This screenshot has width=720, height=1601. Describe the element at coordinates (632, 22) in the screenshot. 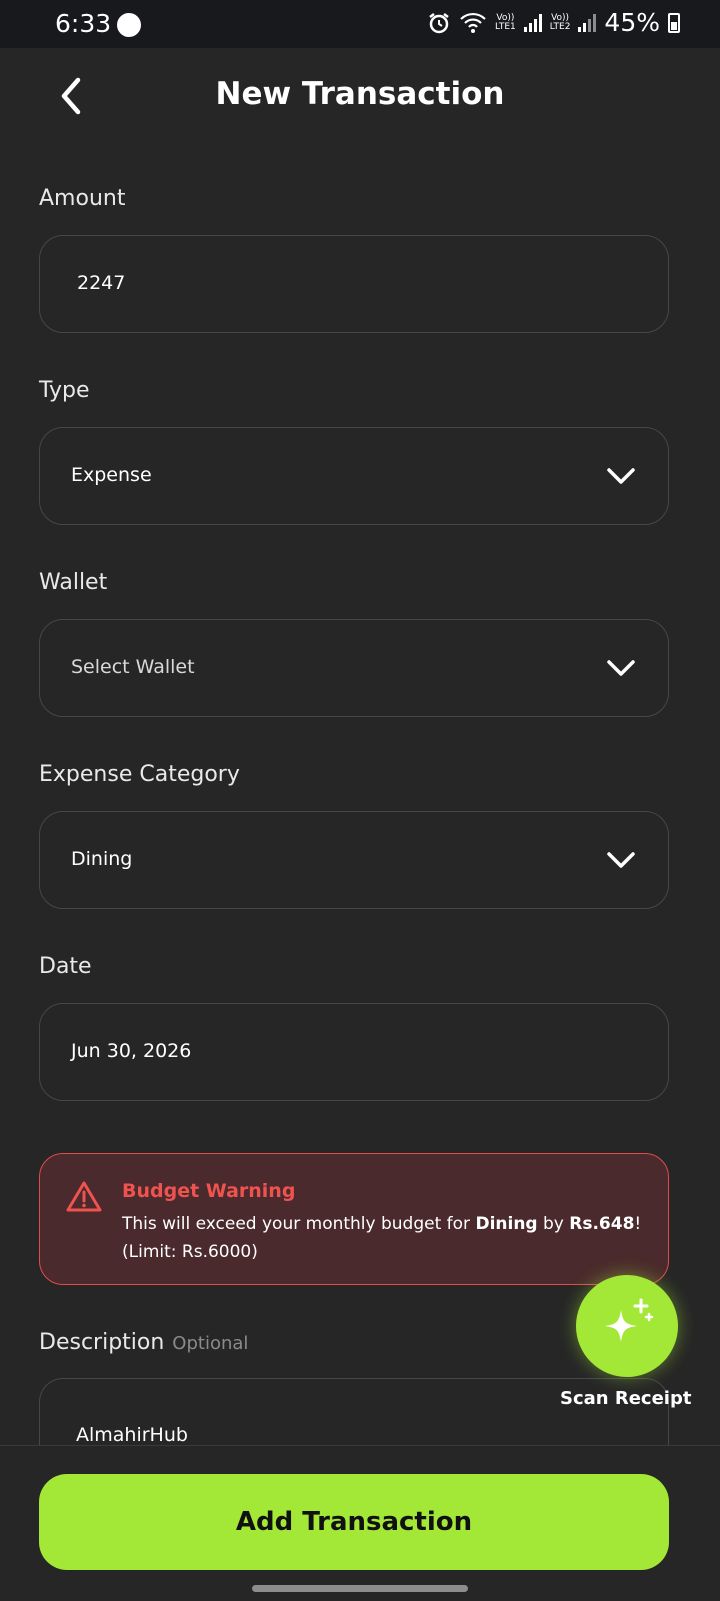

I see `battery-percent: 45%` at that location.